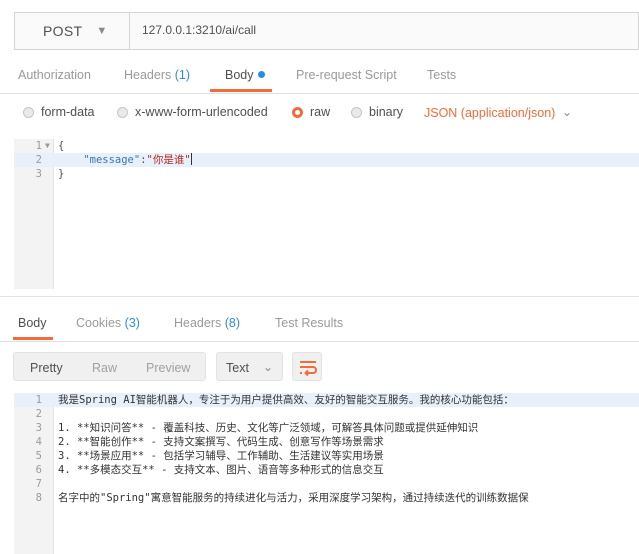  I want to click on tab-headers: Headers (1), so click(157, 75).